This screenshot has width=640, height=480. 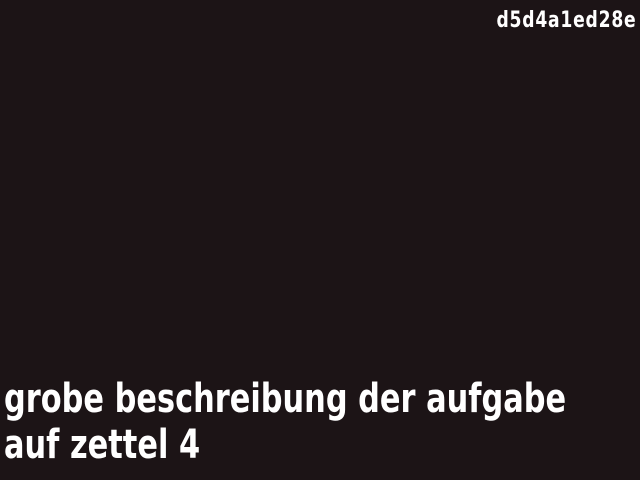 I want to click on caption-line-2: auf zettel 4, so click(x=102, y=445).